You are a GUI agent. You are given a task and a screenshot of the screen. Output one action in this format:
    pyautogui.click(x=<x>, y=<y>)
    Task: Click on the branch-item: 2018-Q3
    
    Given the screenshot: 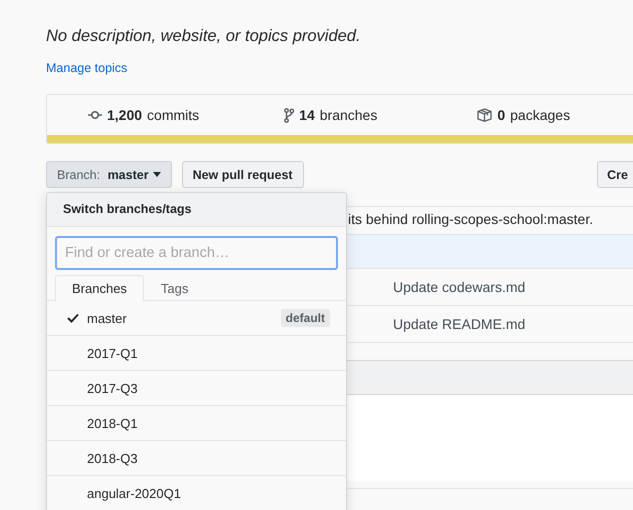 What is the action you would take?
    pyautogui.click(x=196, y=458)
    